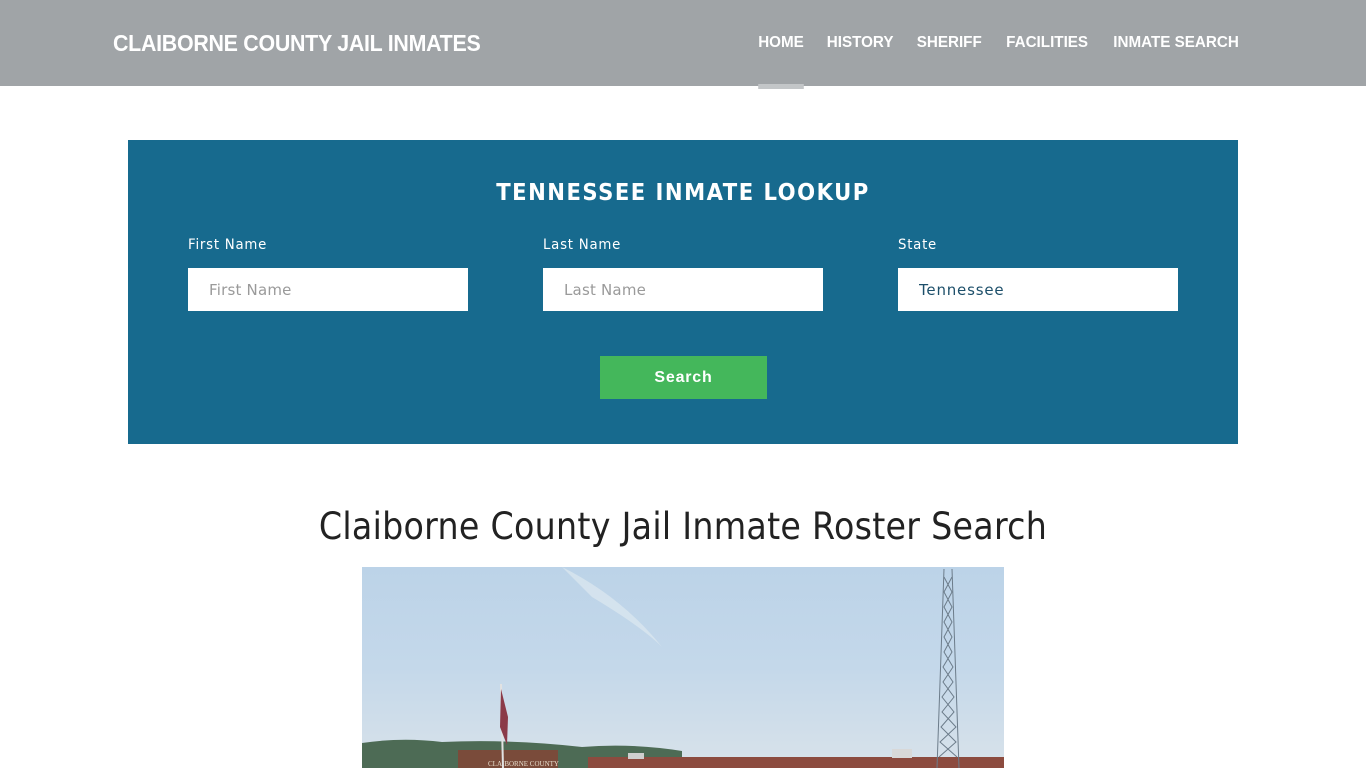 The width and height of the screenshot is (1366, 768). What do you see at coordinates (582, 245) in the screenshot?
I see `last-name-label: Last Name` at bounding box center [582, 245].